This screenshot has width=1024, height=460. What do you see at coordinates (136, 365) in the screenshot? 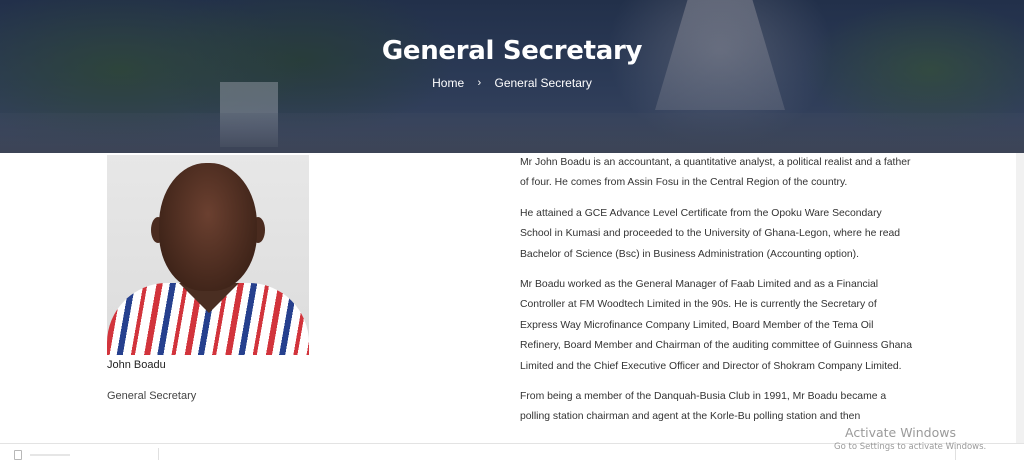
I see `profile-name: John Boadu` at bounding box center [136, 365].